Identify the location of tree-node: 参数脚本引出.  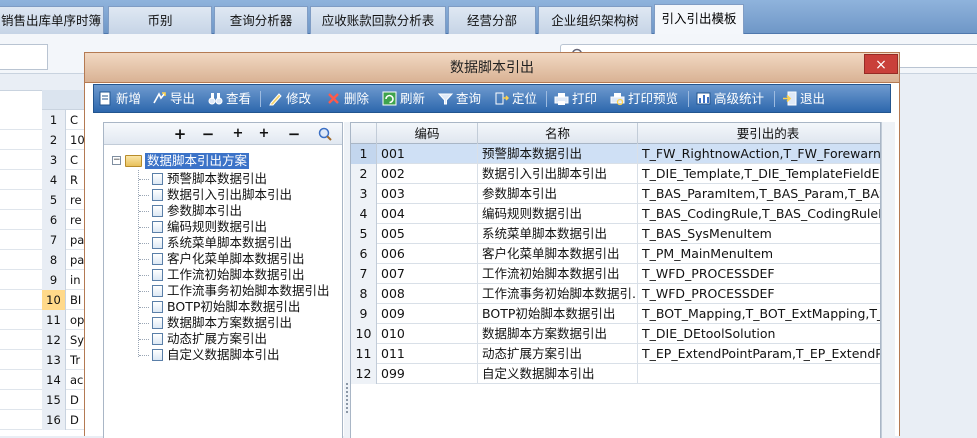
(197, 211).